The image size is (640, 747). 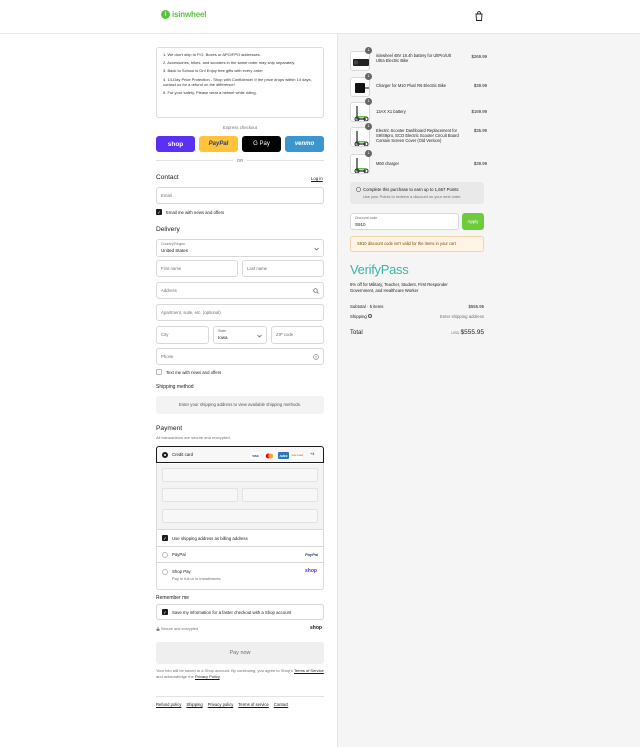 I want to click on shop-pay-radio, so click(x=165, y=572).